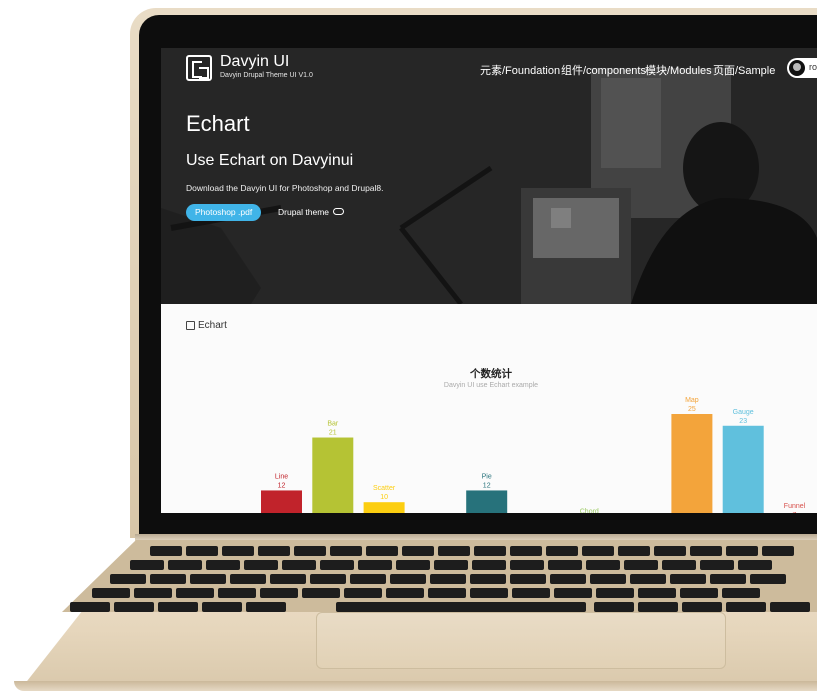  I want to click on page-subtitle: Use Echart on Davyinui, so click(270, 160).